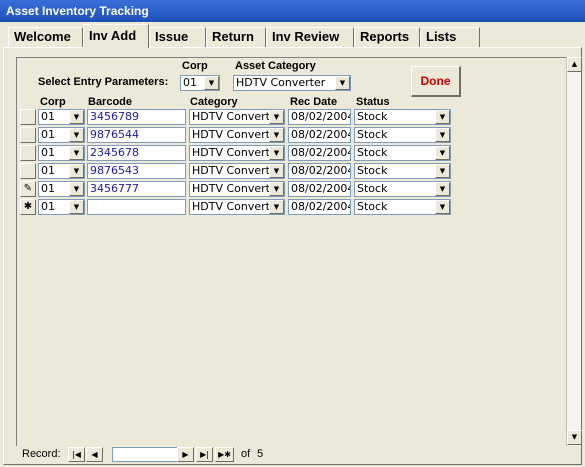  I want to click on param-corp-header: Corp, so click(195, 66).